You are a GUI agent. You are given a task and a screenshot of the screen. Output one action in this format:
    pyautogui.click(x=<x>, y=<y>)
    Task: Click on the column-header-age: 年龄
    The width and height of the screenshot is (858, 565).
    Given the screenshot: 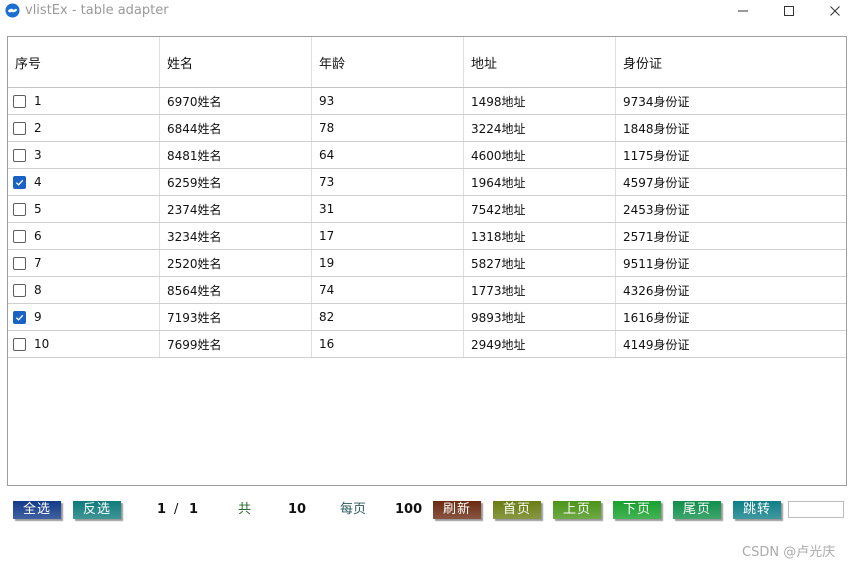 What is the action you would take?
    pyautogui.click(x=388, y=62)
    